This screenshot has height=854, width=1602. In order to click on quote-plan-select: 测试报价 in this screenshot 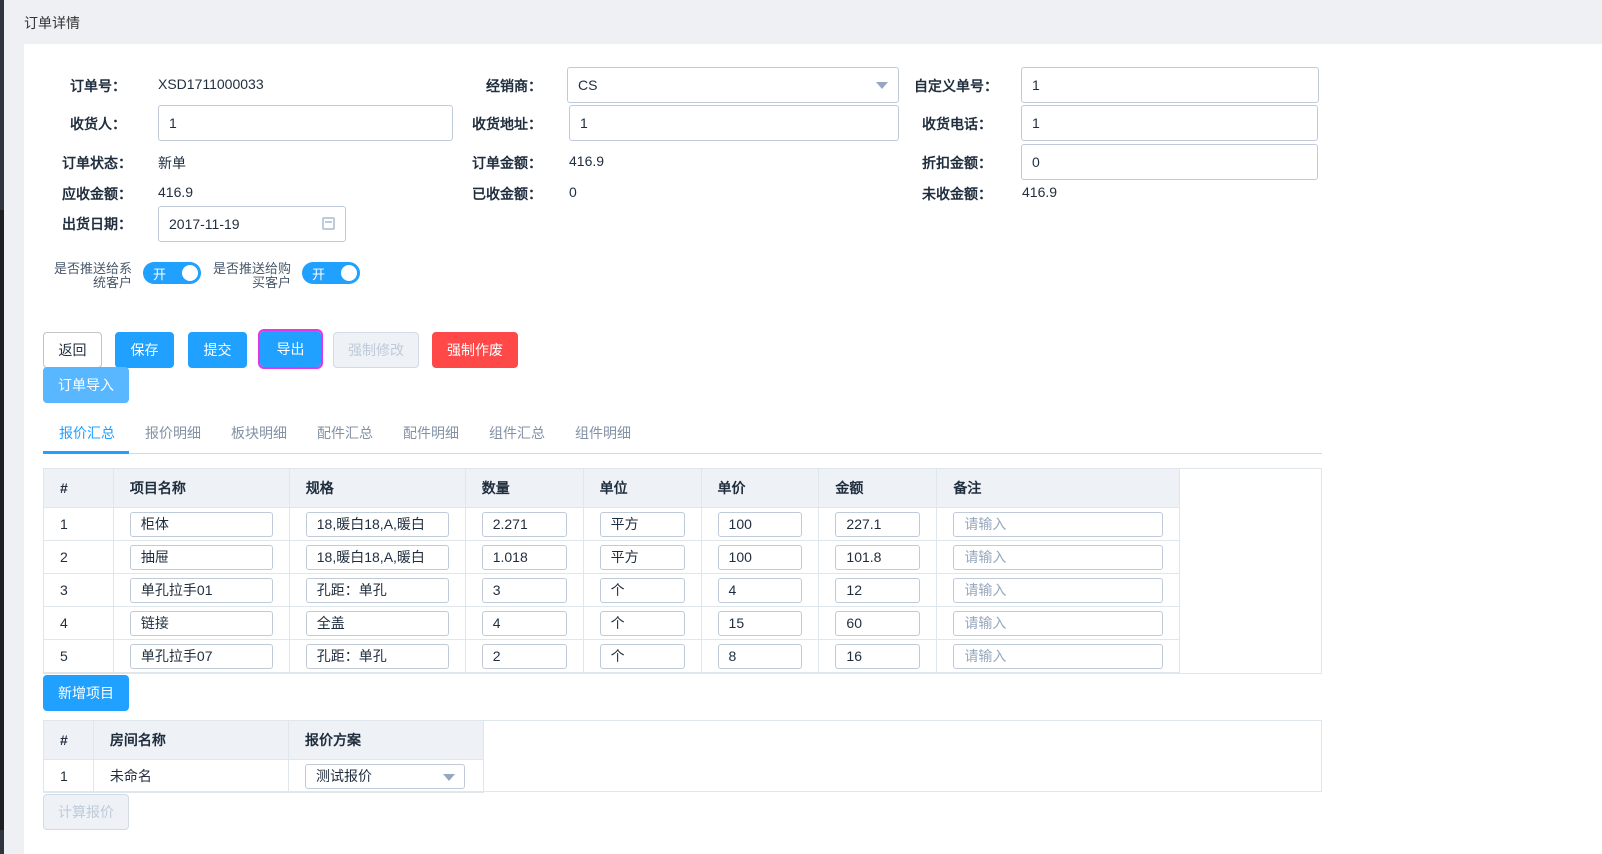, I will do `click(385, 776)`.